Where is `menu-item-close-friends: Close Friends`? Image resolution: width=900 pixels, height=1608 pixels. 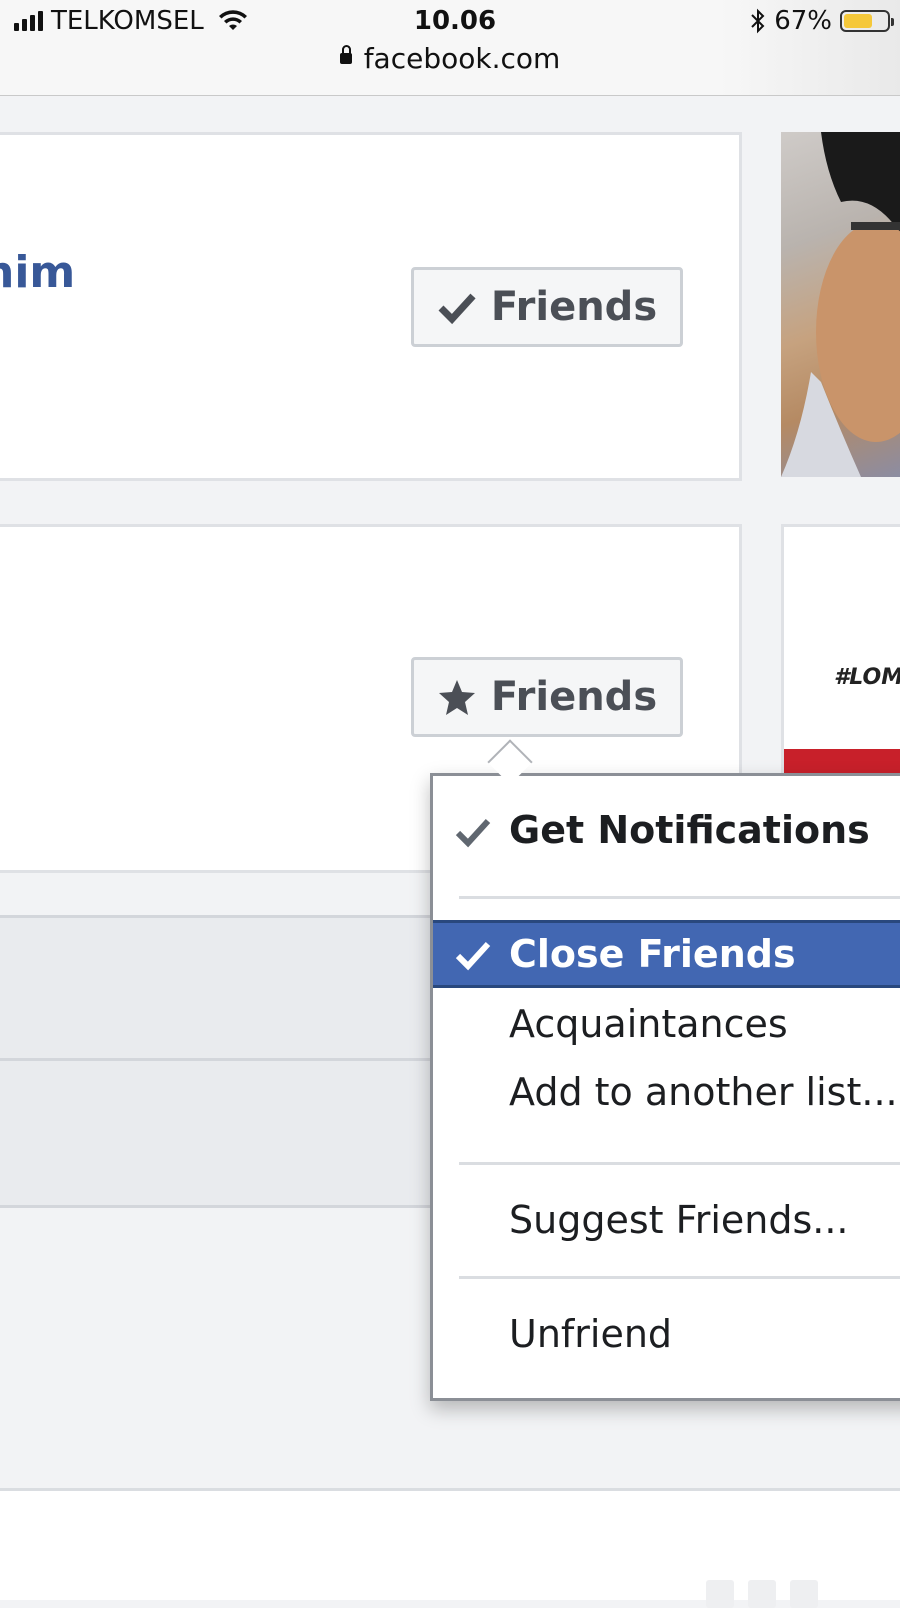
menu-item-close-friends: Close Friends is located at coordinates (666, 954).